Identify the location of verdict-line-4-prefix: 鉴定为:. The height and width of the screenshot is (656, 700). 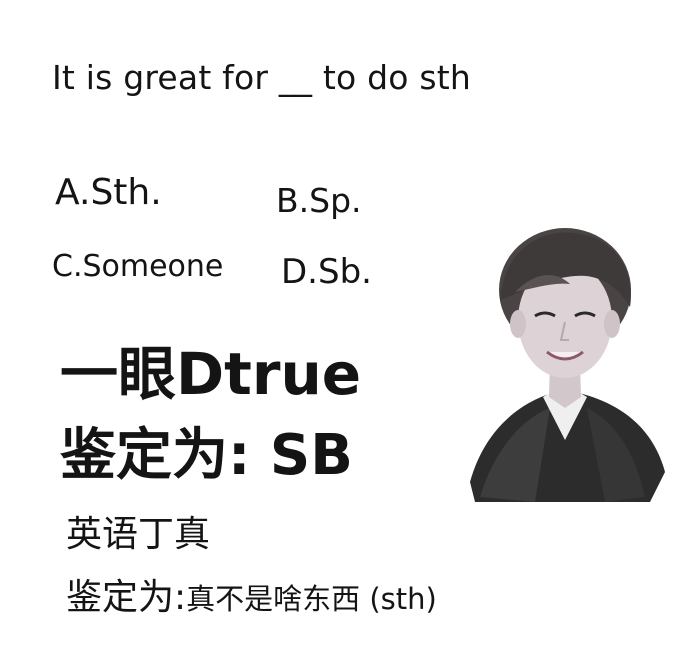
(126, 597).